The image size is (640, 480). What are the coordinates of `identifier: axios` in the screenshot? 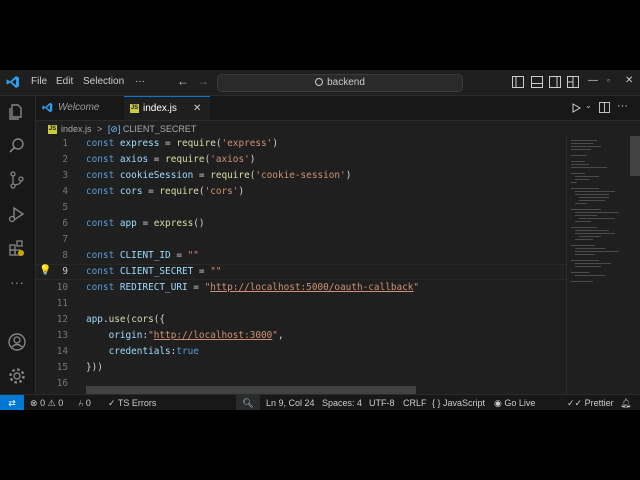 It's located at (134, 159).